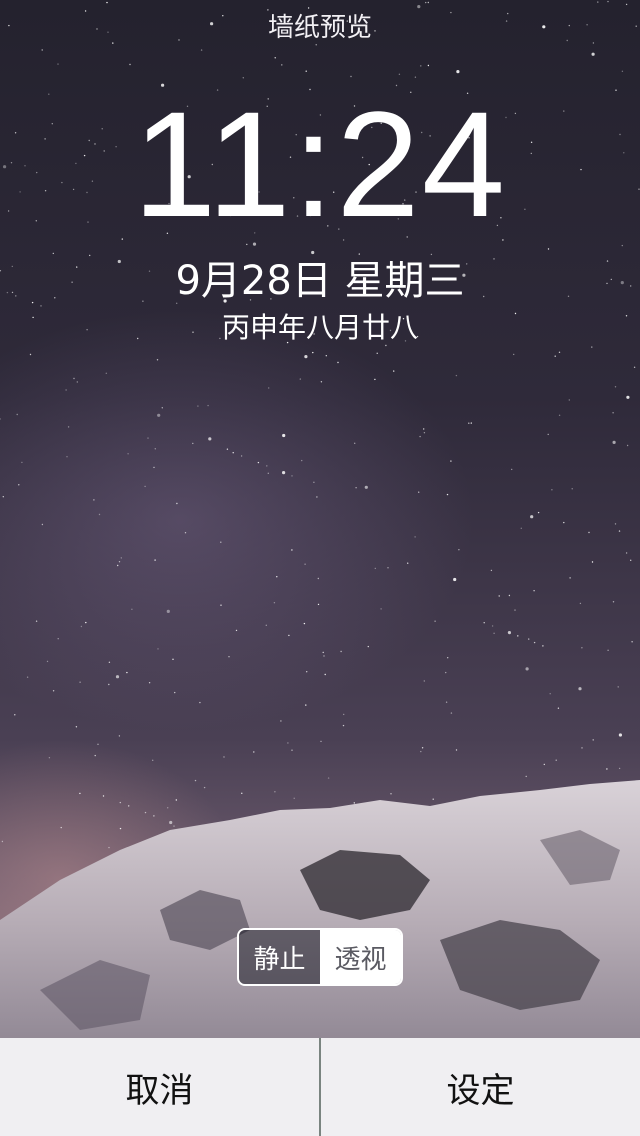 This screenshot has height=1136, width=640. Describe the element at coordinates (480, 1087) in the screenshot. I see `set-button: 设定` at that location.